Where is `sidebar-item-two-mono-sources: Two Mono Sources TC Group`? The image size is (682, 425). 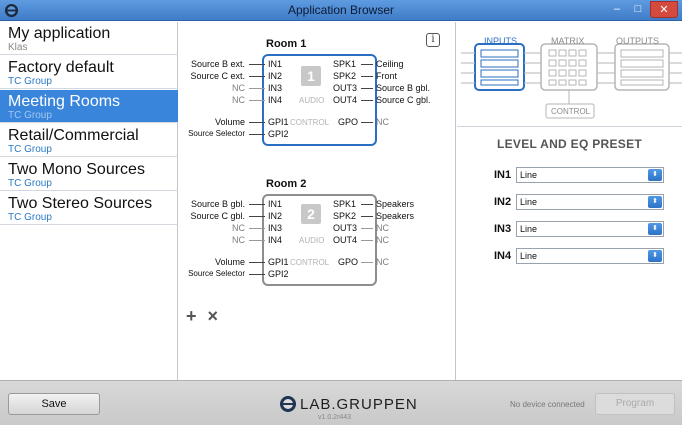 sidebar-item-two-mono-sources: Two Mono Sources TC Group is located at coordinates (89, 174).